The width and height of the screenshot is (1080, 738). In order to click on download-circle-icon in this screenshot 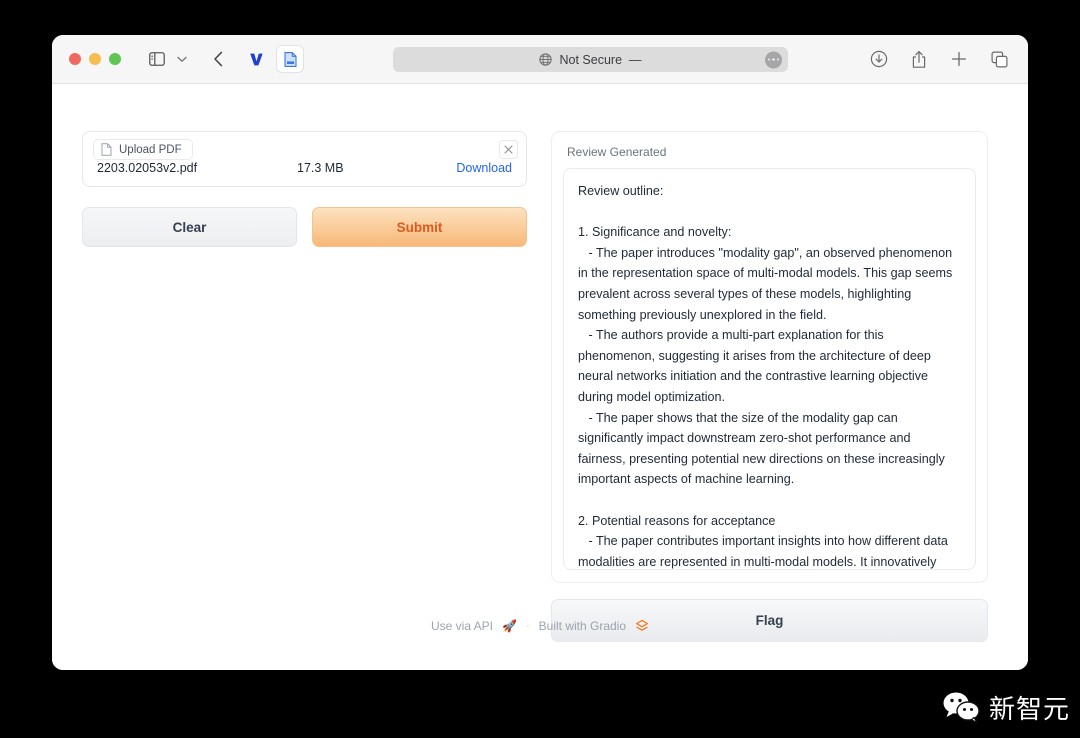, I will do `click(879, 59)`.